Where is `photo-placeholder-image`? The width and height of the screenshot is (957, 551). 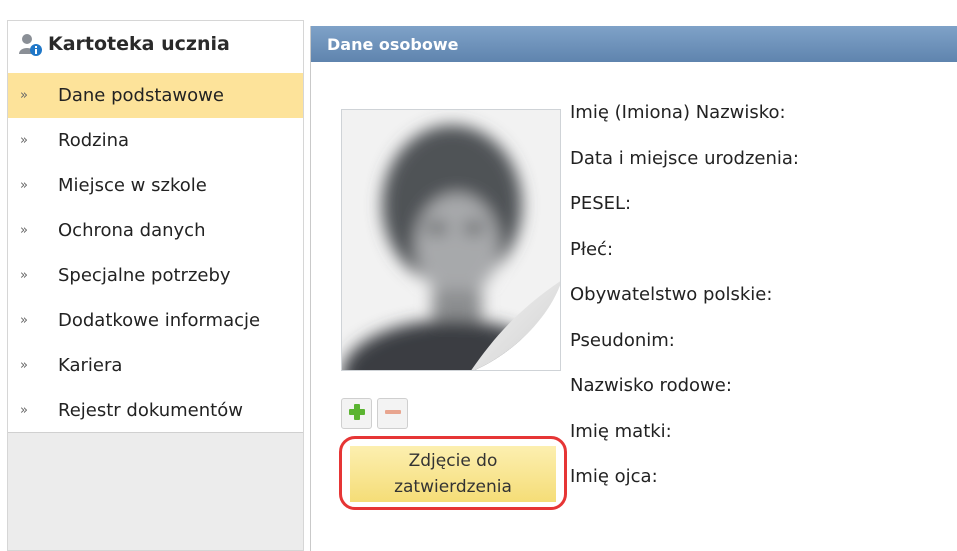 photo-placeholder-image is located at coordinates (451, 240).